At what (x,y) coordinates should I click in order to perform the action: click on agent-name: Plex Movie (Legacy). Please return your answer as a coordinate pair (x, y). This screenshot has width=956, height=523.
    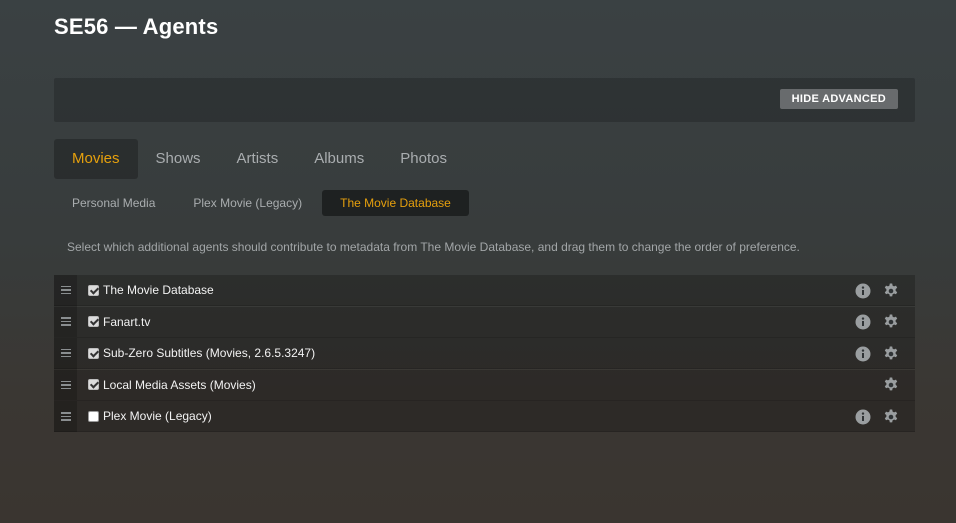
    Looking at the image, I should click on (157, 416).